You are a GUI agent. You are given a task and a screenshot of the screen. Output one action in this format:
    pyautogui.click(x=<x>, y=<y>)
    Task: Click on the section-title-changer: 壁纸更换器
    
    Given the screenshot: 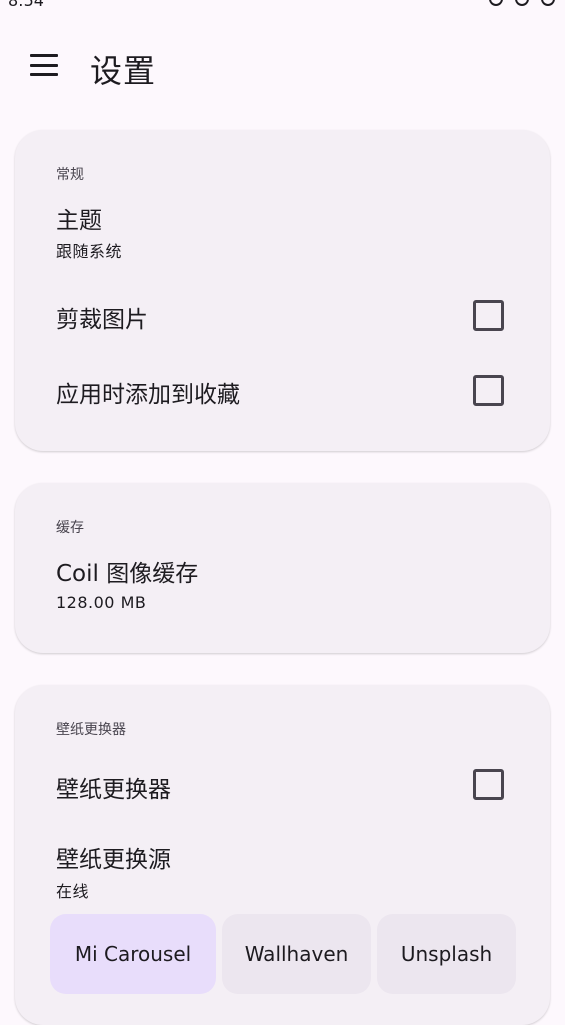 What is the action you would take?
    pyautogui.click(x=91, y=730)
    